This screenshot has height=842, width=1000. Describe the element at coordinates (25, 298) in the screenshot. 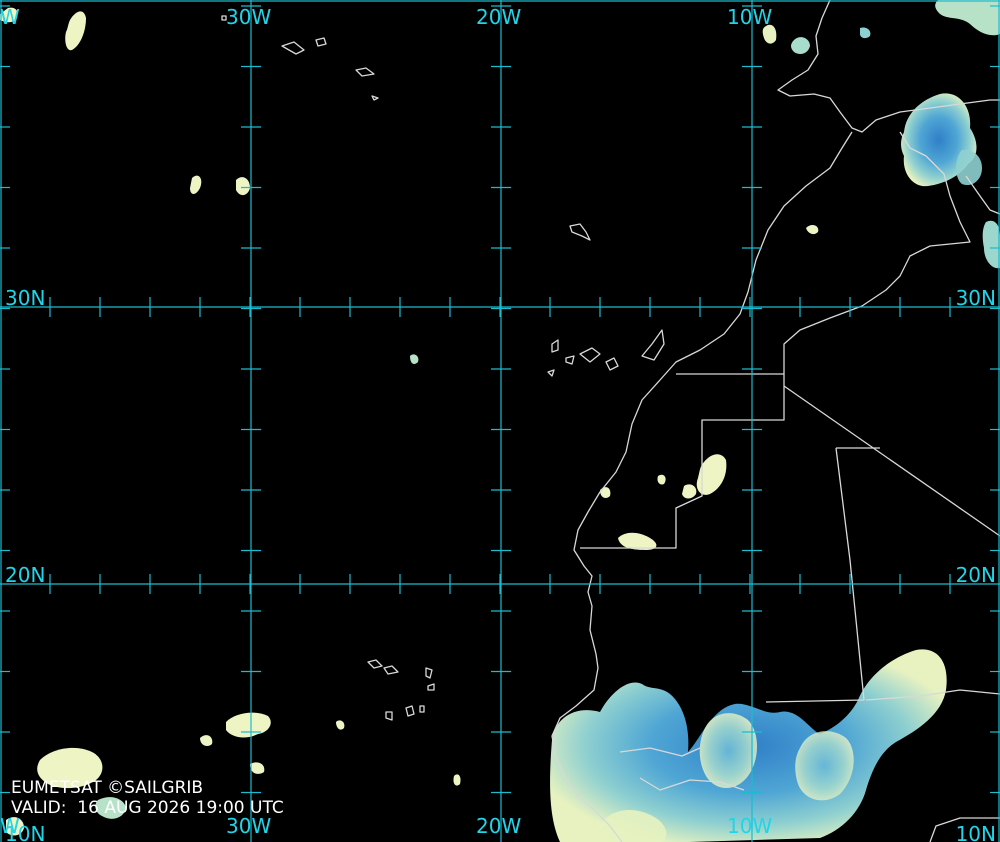

I see `lat-label-left-30n: 30N` at that location.